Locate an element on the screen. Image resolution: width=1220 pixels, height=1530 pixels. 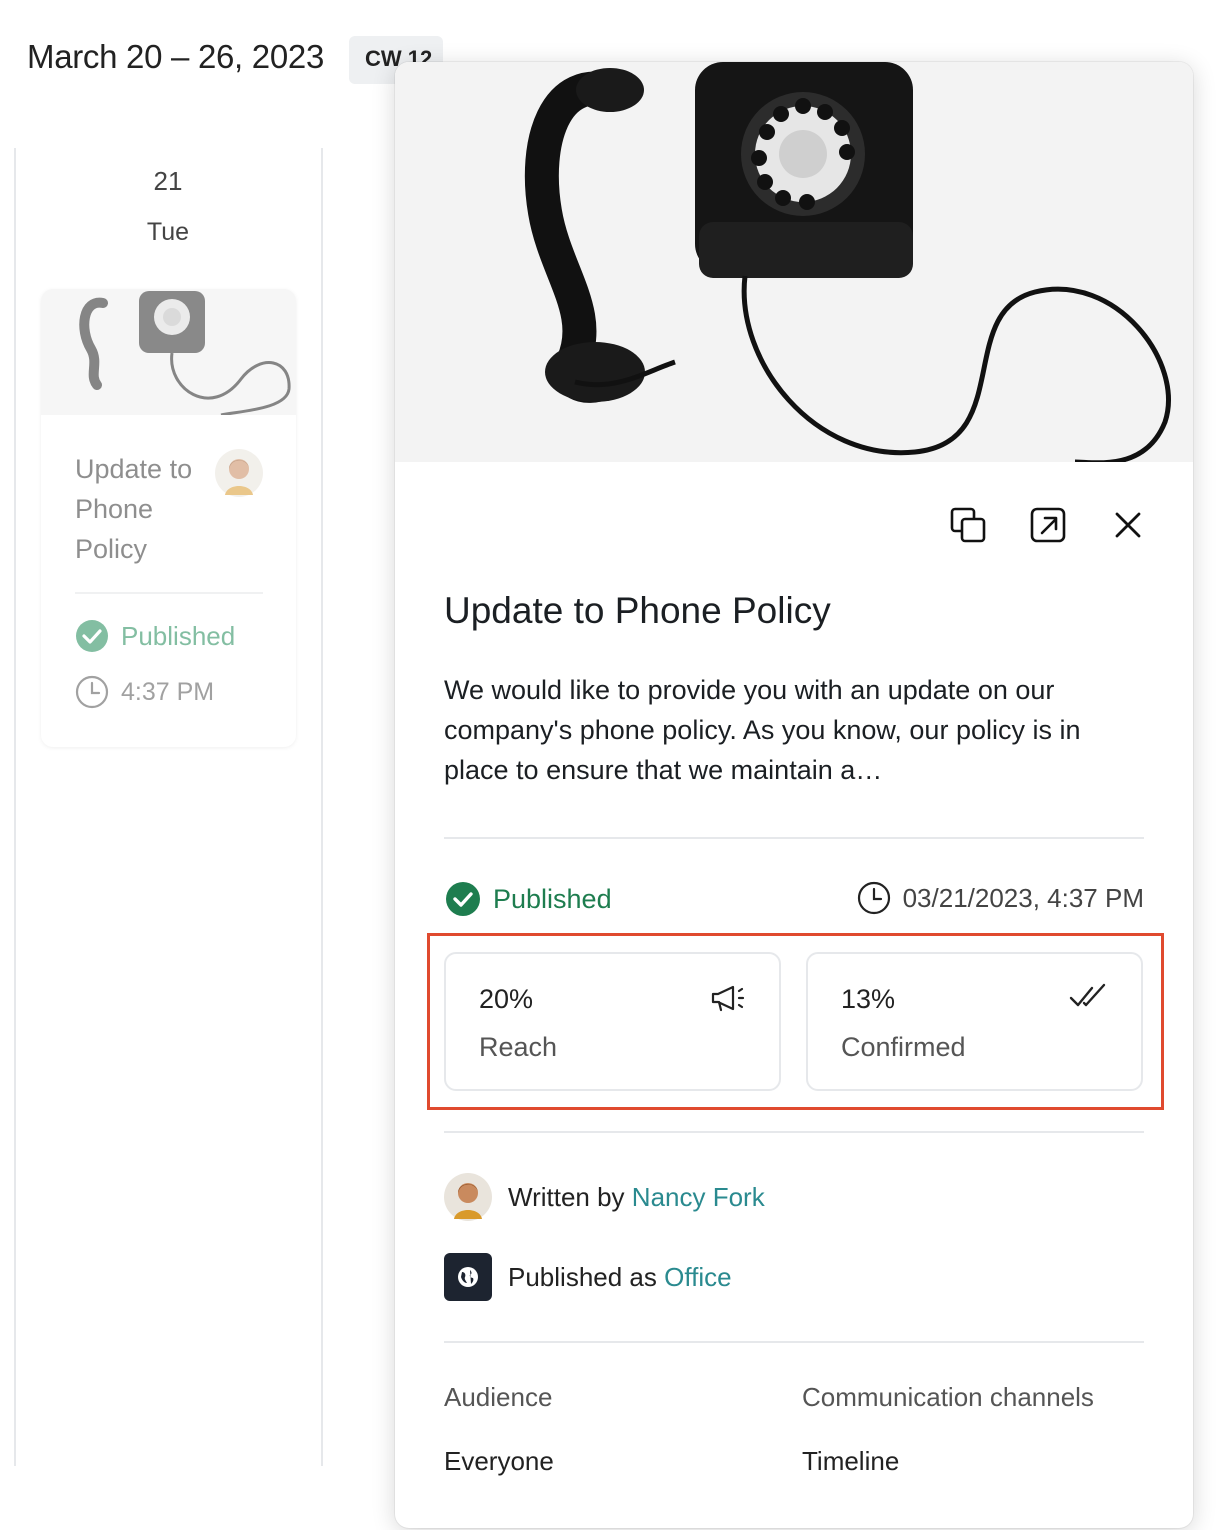
author-link: Nancy Fork is located at coordinates (698, 1197).